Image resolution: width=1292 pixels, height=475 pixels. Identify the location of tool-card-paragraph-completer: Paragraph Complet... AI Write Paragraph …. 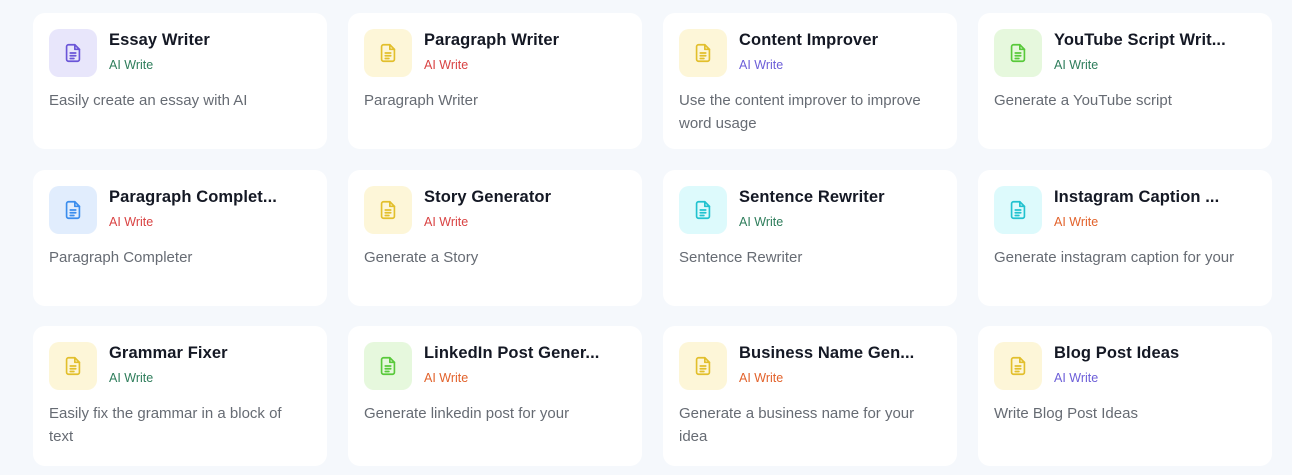
(180, 238).